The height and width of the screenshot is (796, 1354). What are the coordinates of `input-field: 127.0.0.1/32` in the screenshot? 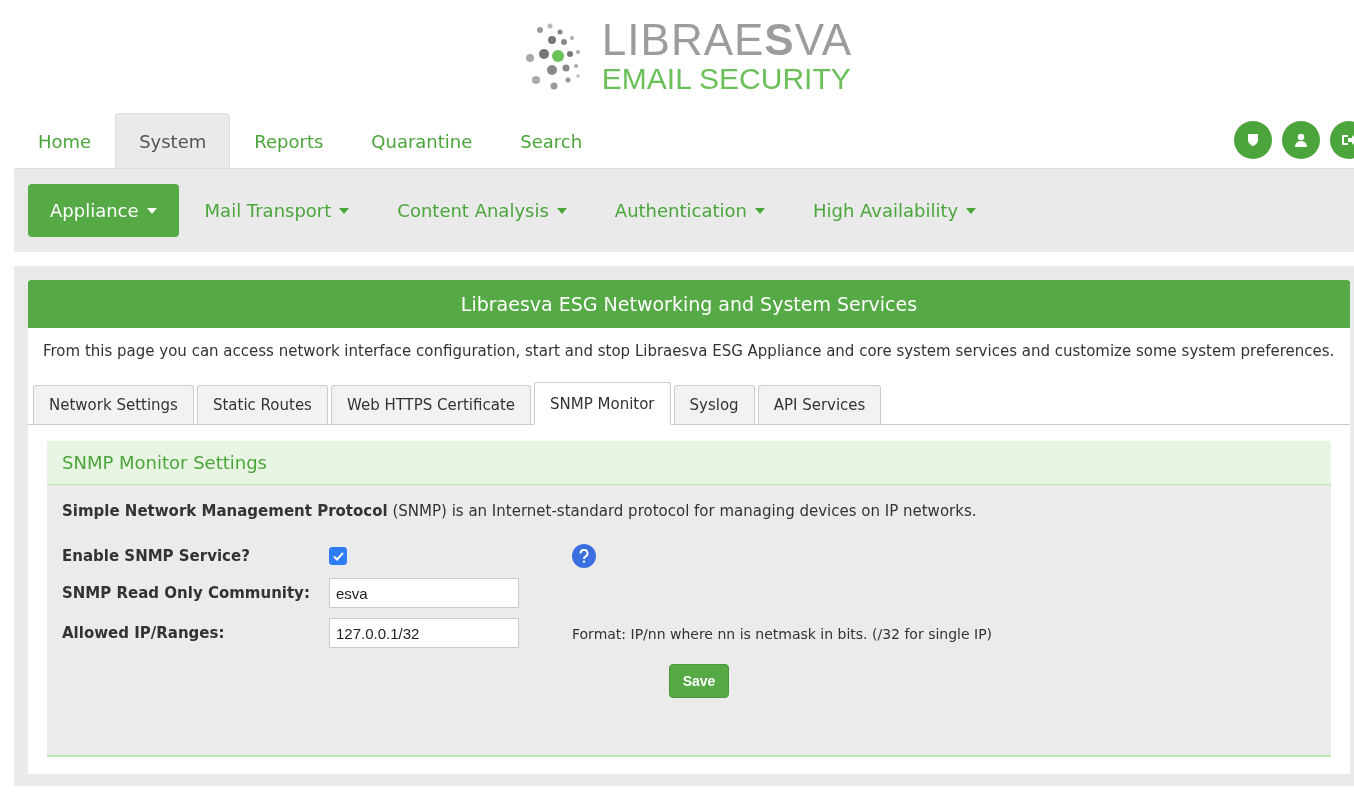 It's located at (424, 633).